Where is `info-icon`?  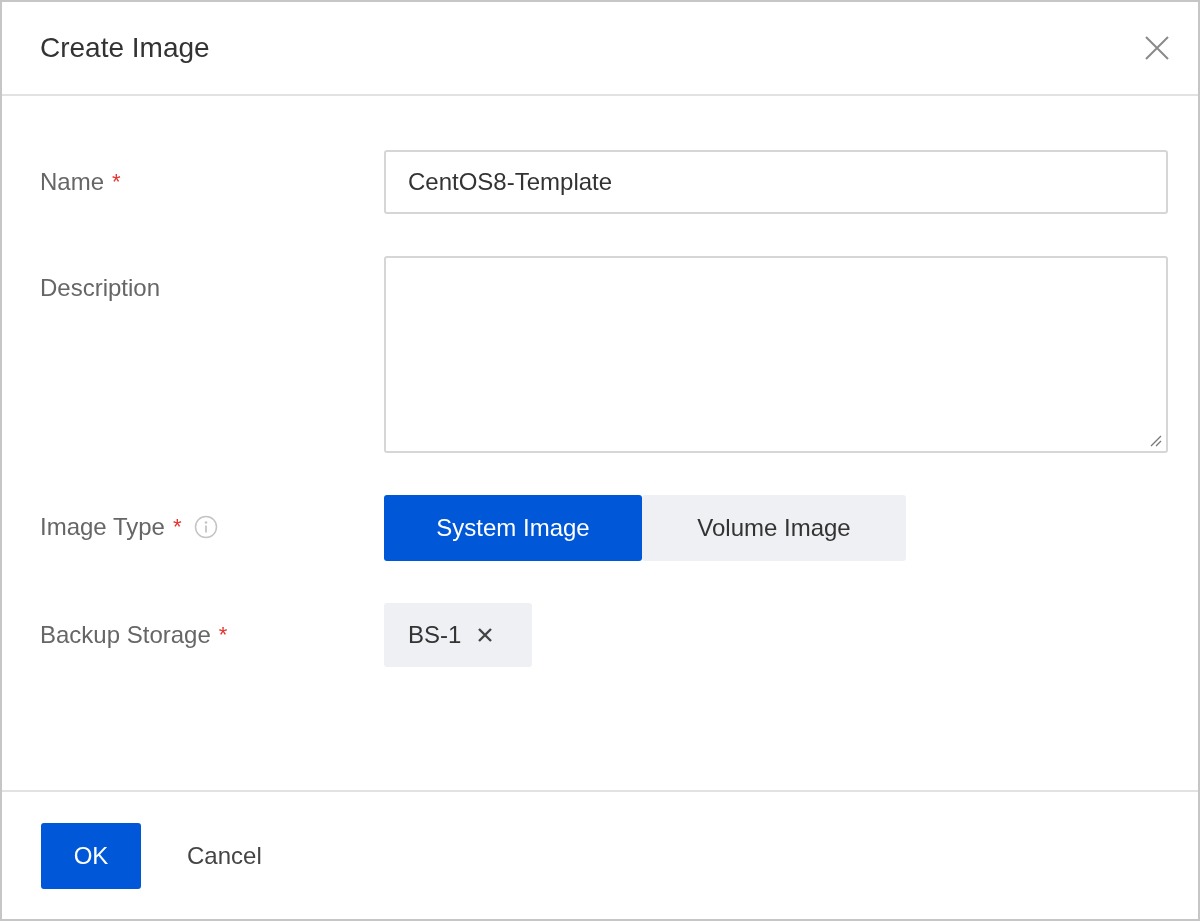 info-icon is located at coordinates (205, 527).